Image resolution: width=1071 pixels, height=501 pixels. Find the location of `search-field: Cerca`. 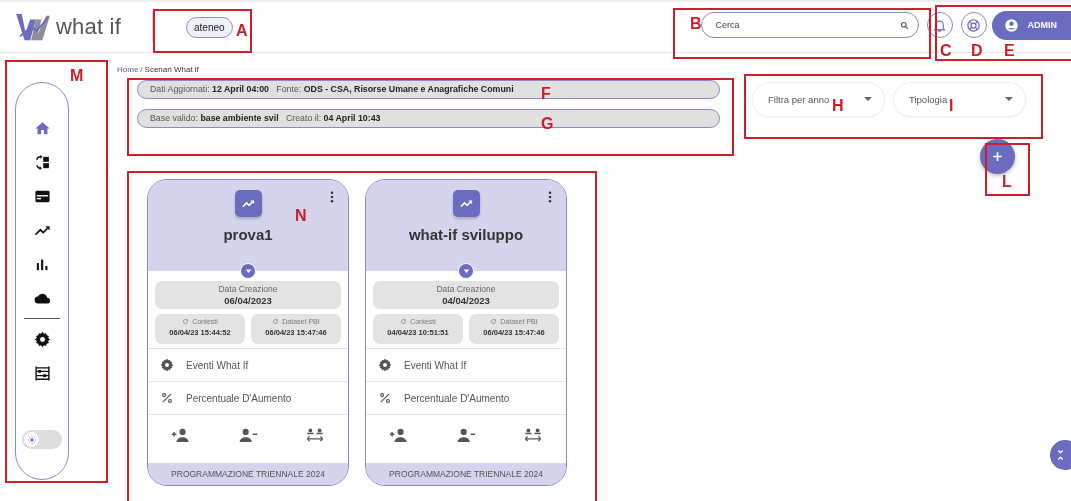

search-field: Cerca is located at coordinates (809, 25).